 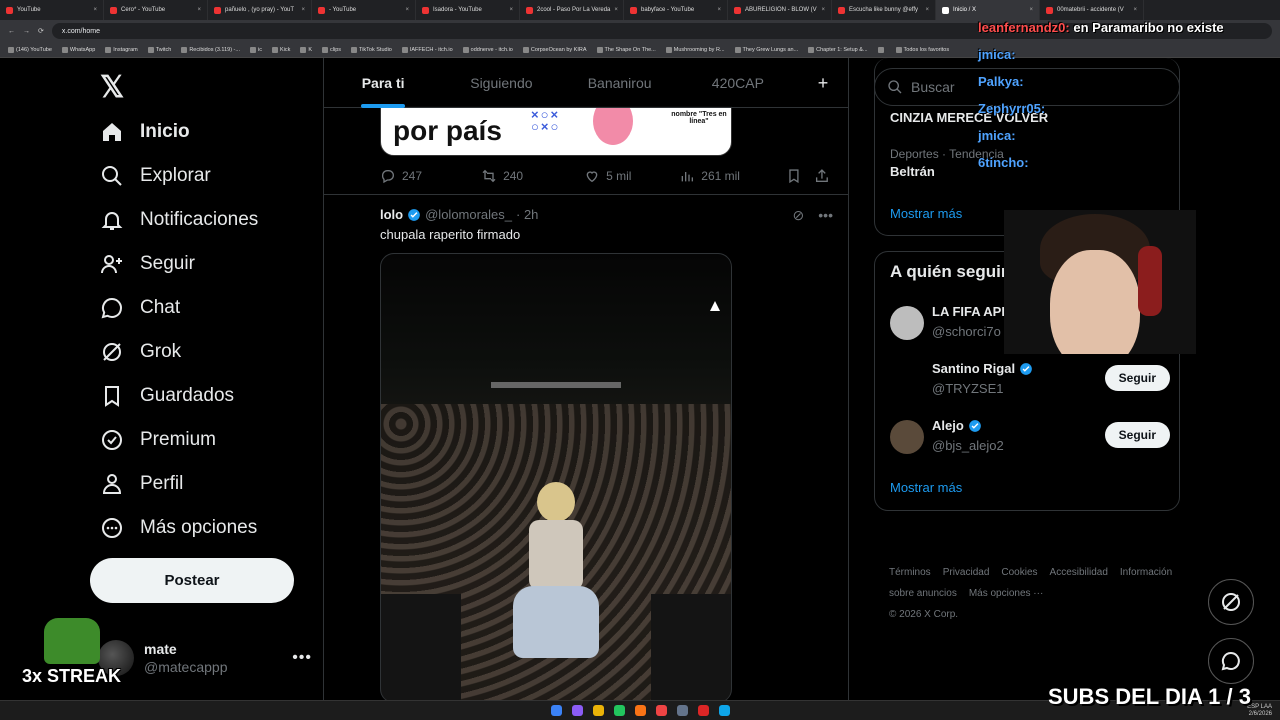 What do you see at coordinates (881, 49) in the screenshot?
I see `bookmark-item` at bounding box center [881, 49].